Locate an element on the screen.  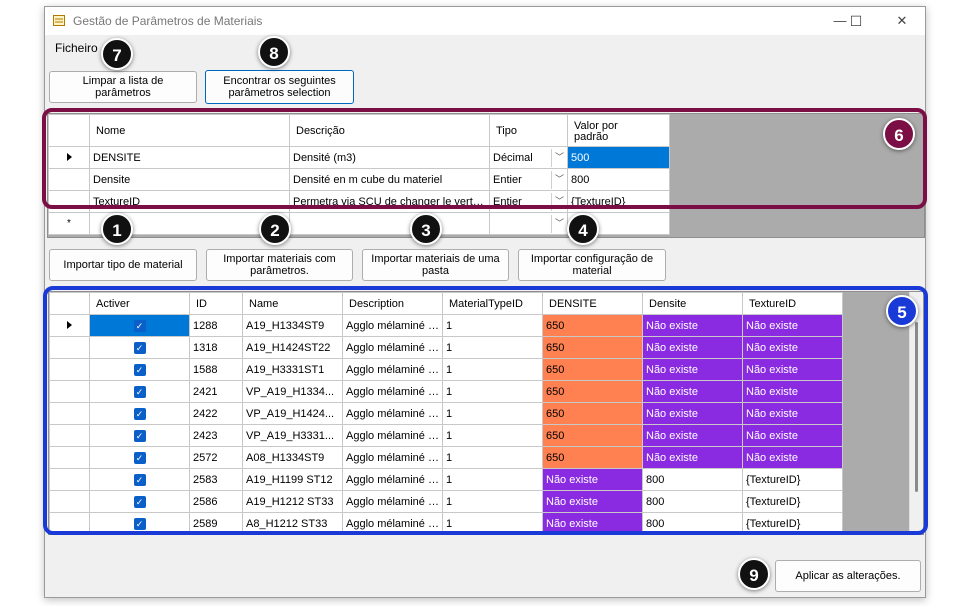
scrollbar-thumb is located at coordinates (916, 407).